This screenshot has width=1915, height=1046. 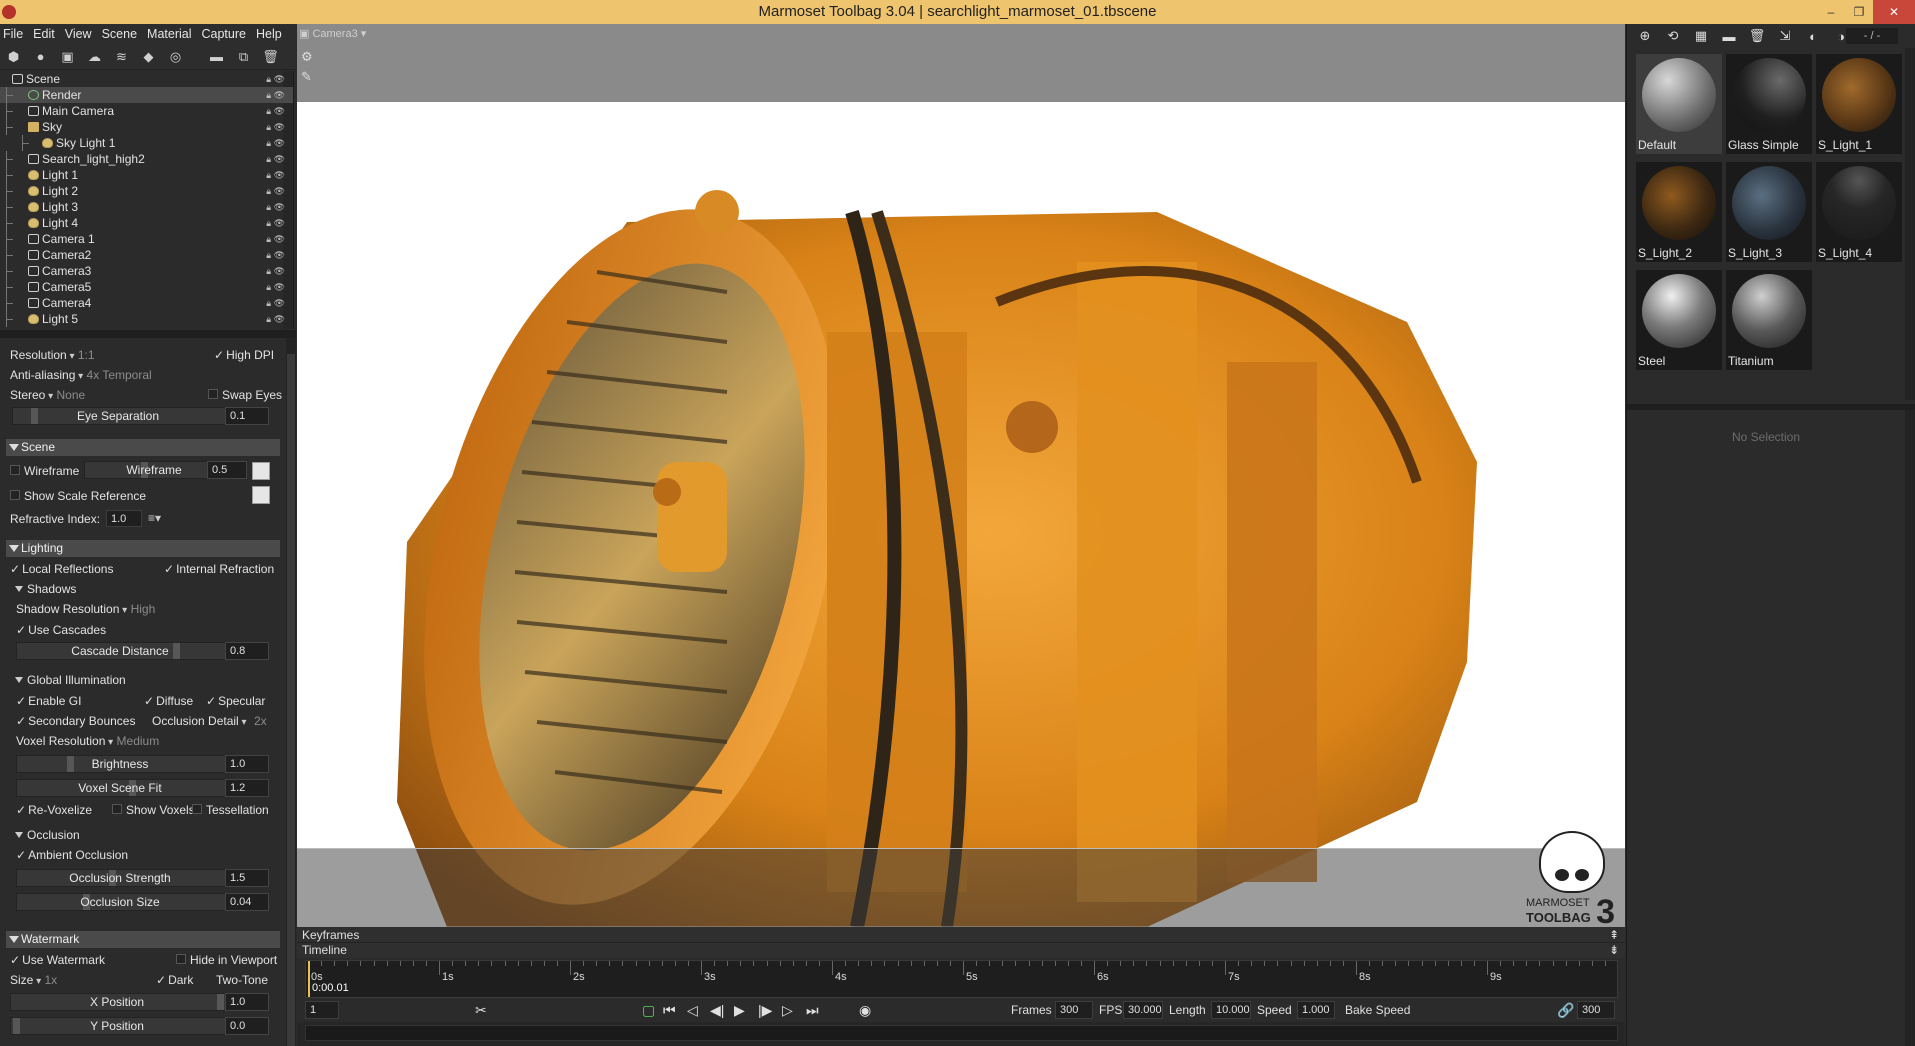 What do you see at coordinates (961, 935) in the screenshot?
I see `keyframes-header: Keyframes ⇞` at bounding box center [961, 935].